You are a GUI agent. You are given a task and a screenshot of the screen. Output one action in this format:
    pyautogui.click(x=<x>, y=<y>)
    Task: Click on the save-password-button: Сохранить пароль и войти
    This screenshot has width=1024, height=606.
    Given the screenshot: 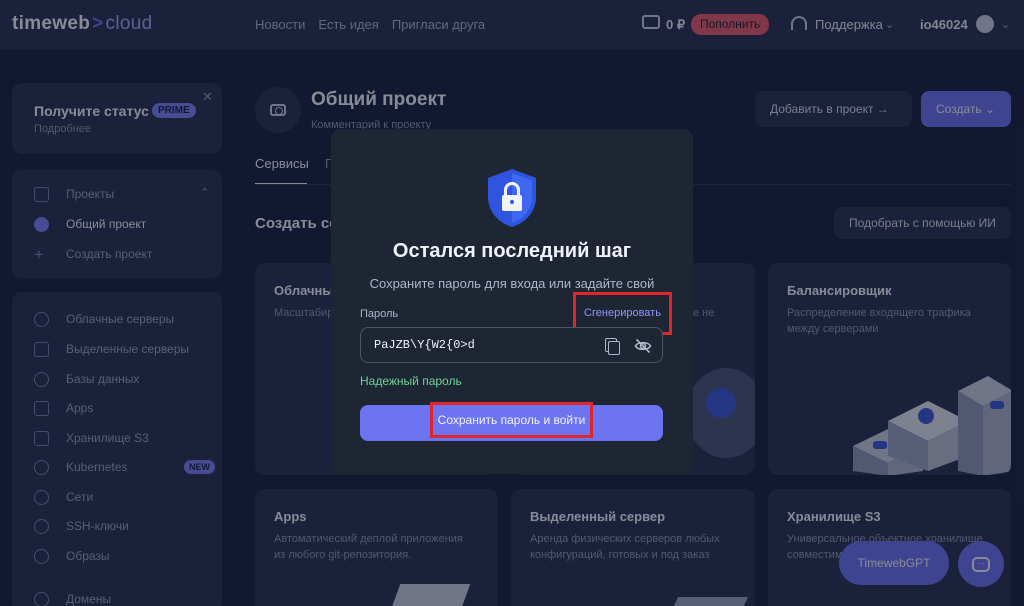 What is the action you would take?
    pyautogui.click(x=511, y=421)
    